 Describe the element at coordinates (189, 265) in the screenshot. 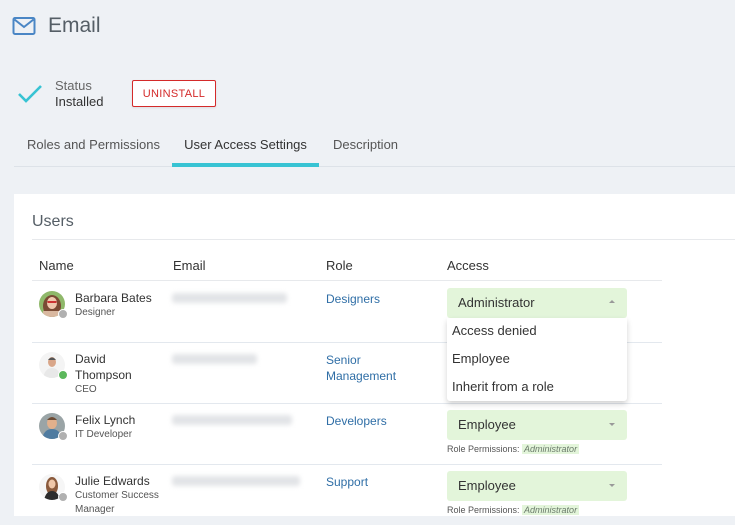

I see `column-header-email: Email` at that location.